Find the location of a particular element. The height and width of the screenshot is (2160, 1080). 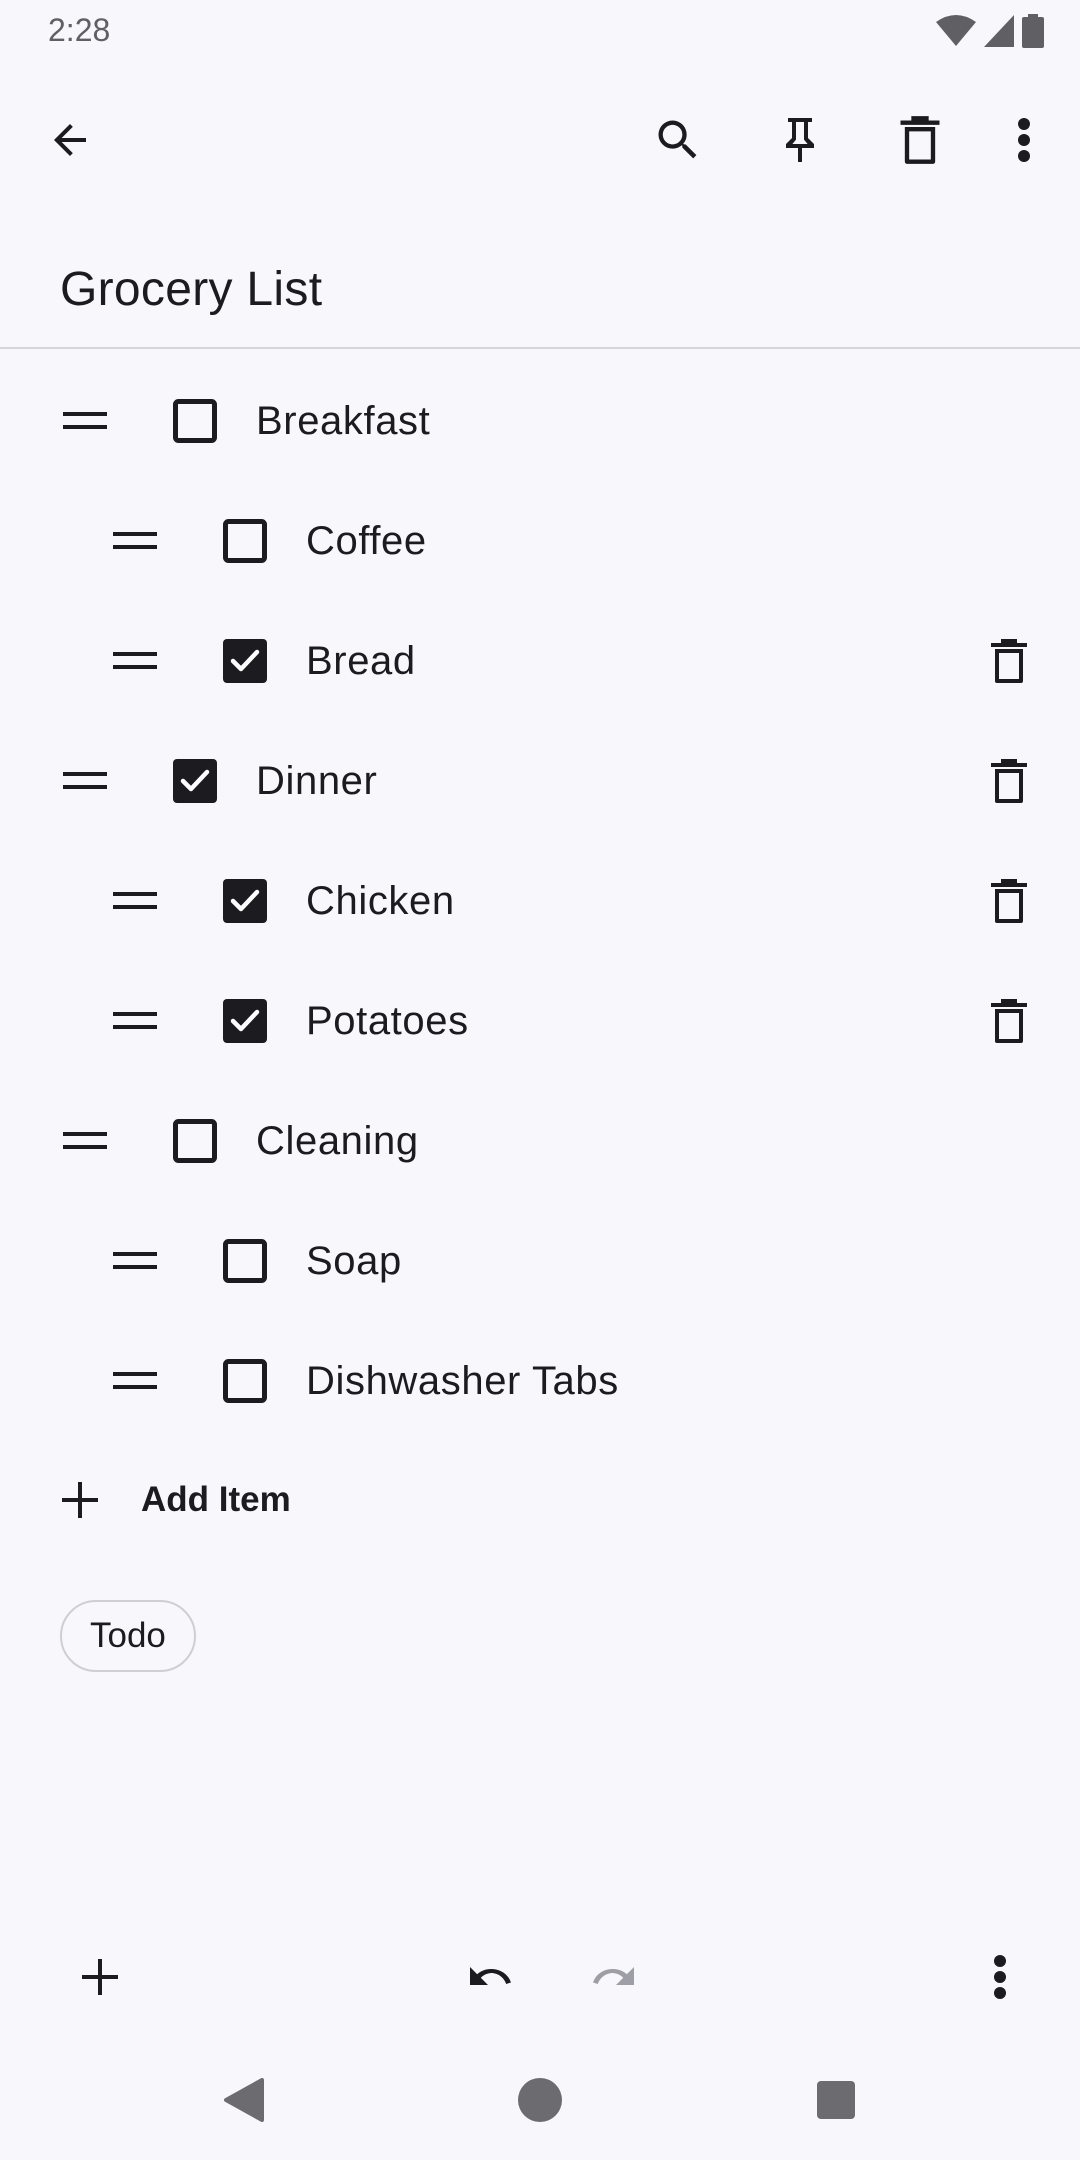

nav-recents-icon is located at coordinates (836, 2100).